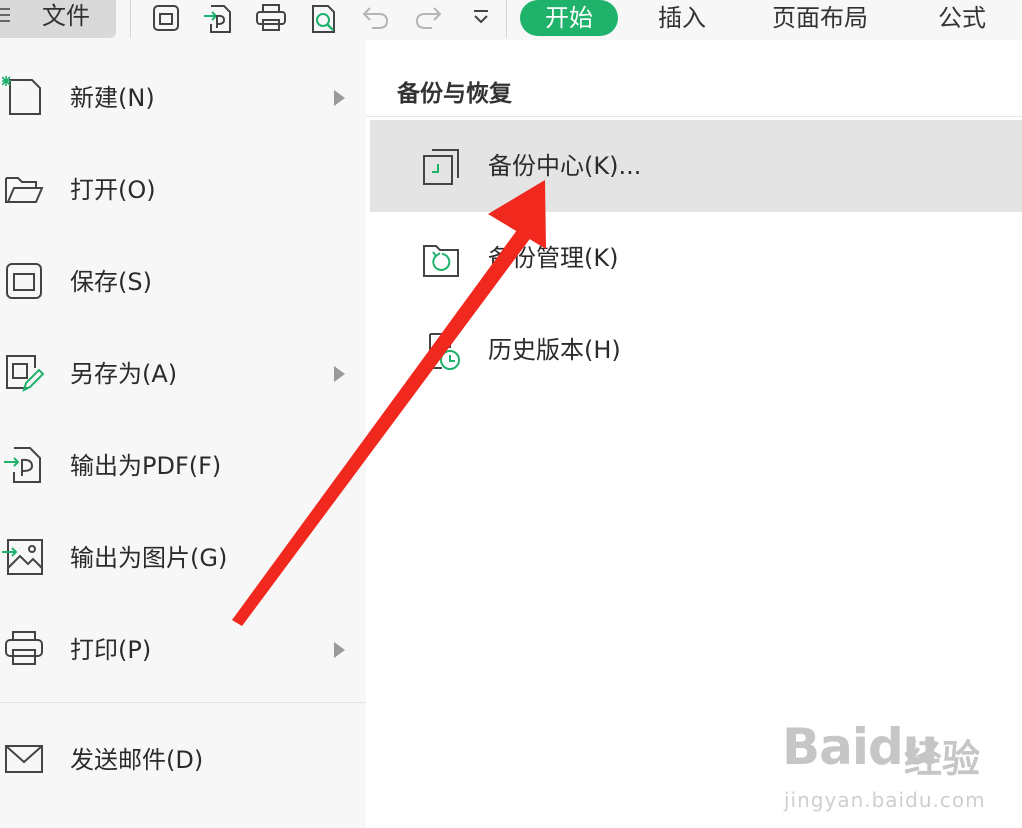 The width and height of the screenshot is (1022, 828). Describe the element at coordinates (183, 374) in the screenshot. I see `menu-item-save-as: 另存为(A)` at that location.